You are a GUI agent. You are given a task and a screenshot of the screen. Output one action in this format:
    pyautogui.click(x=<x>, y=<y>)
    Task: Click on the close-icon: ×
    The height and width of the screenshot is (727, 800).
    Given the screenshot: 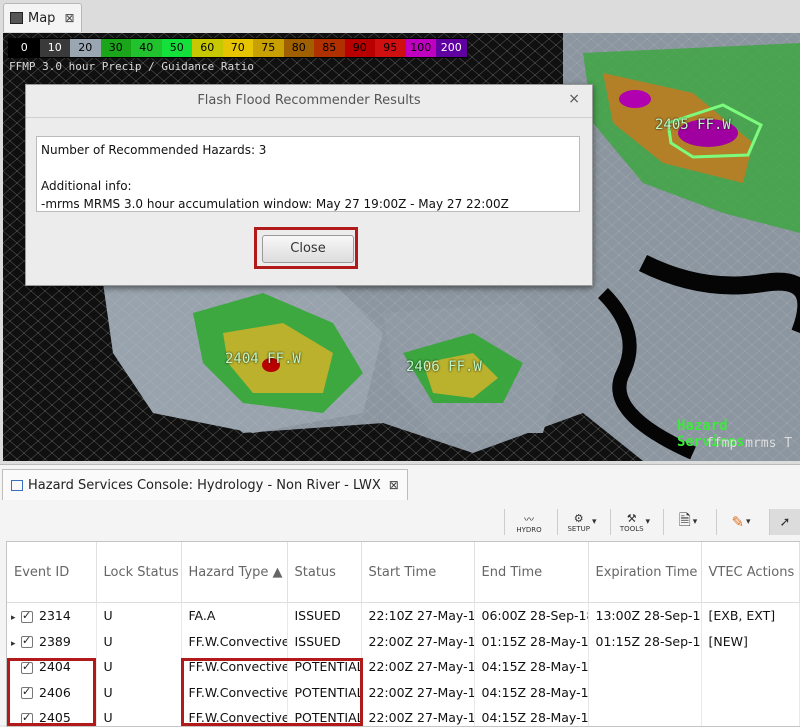 What is the action you would take?
    pyautogui.click(x=574, y=99)
    